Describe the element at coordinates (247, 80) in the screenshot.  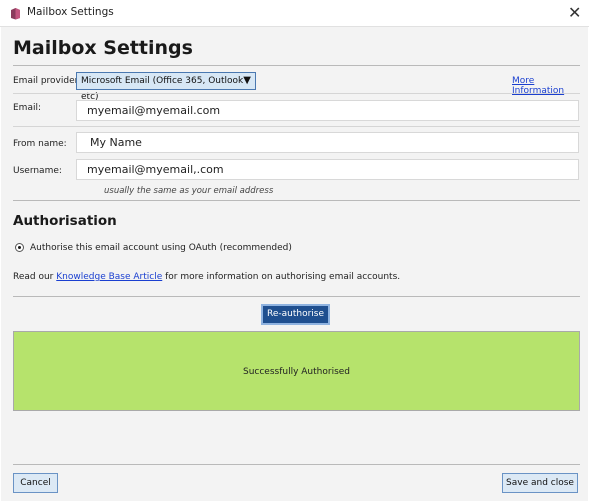
I see `dropdown-arrow-icon: ▼` at that location.